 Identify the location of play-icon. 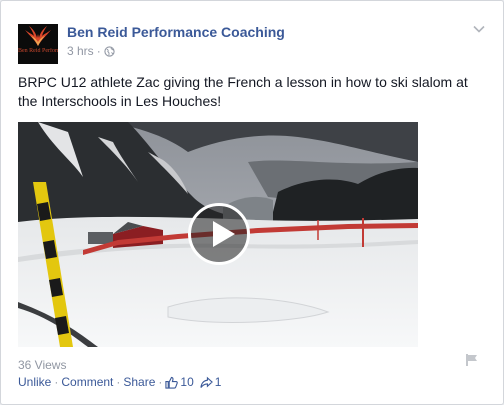
(219, 234).